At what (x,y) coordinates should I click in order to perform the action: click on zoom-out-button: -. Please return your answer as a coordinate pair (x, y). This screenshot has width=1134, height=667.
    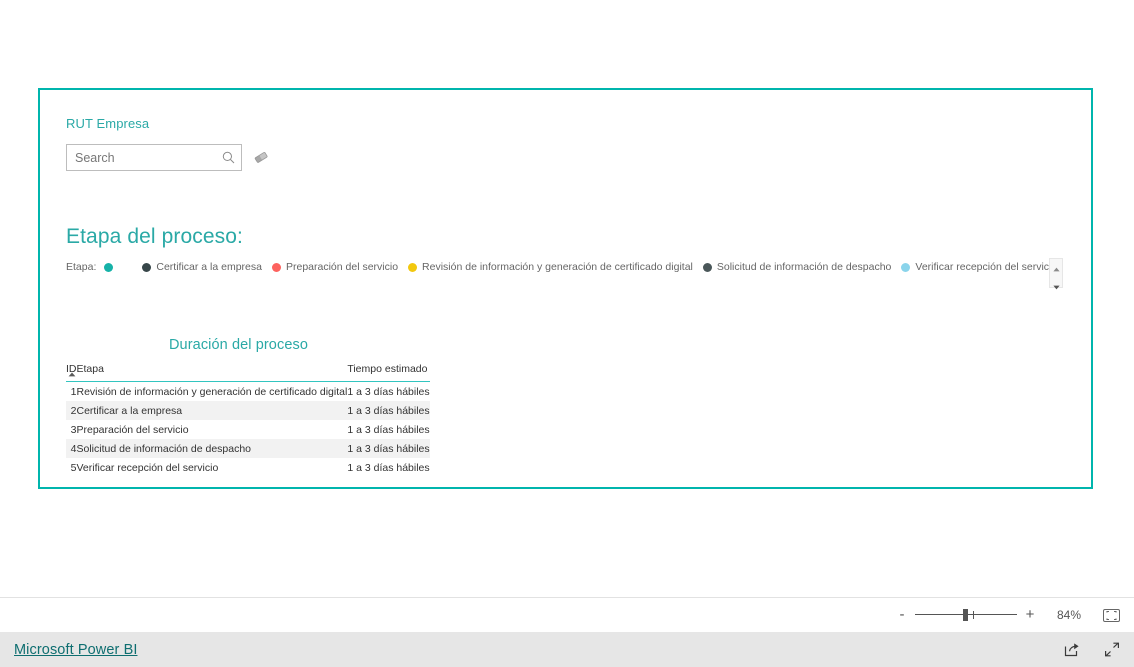
    Looking at the image, I should click on (902, 614).